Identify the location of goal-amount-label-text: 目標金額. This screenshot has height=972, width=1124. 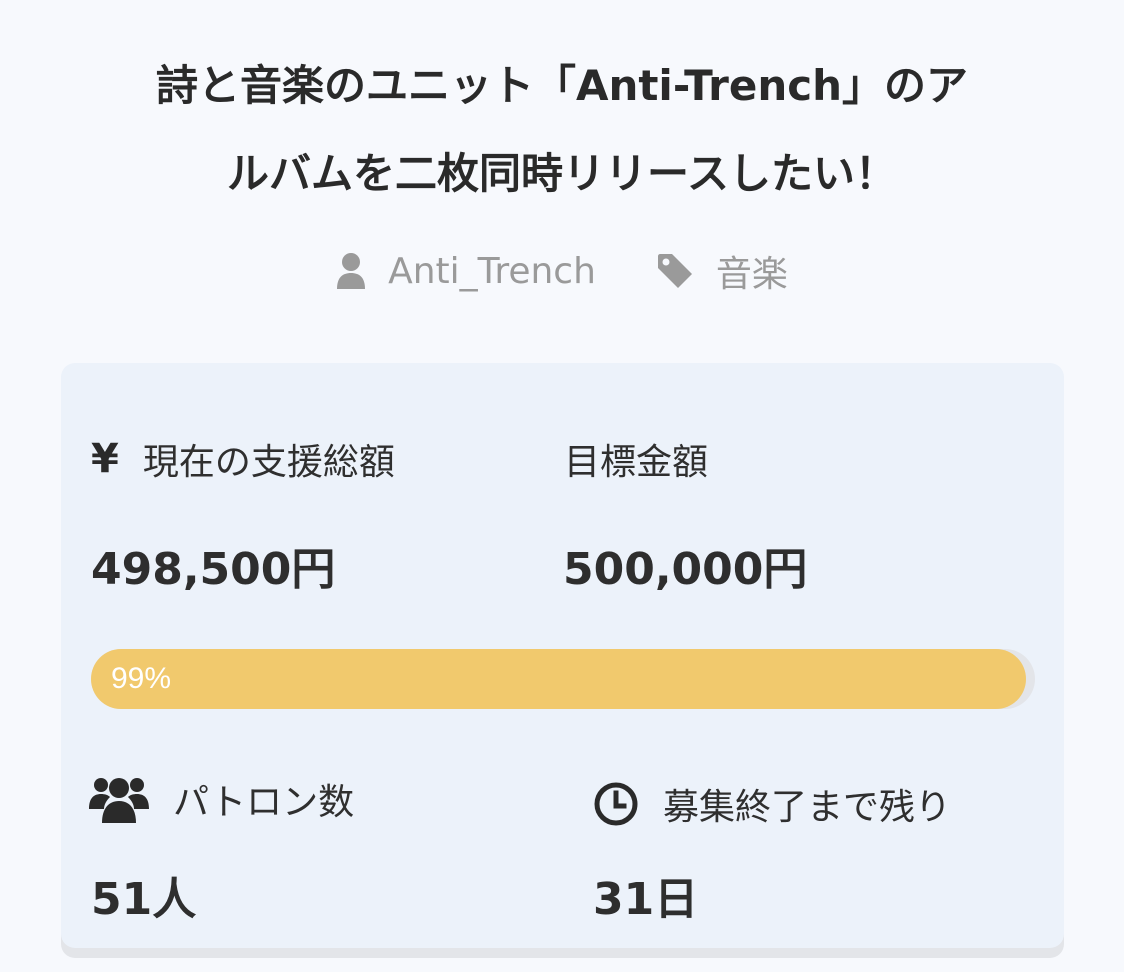
(636, 462).